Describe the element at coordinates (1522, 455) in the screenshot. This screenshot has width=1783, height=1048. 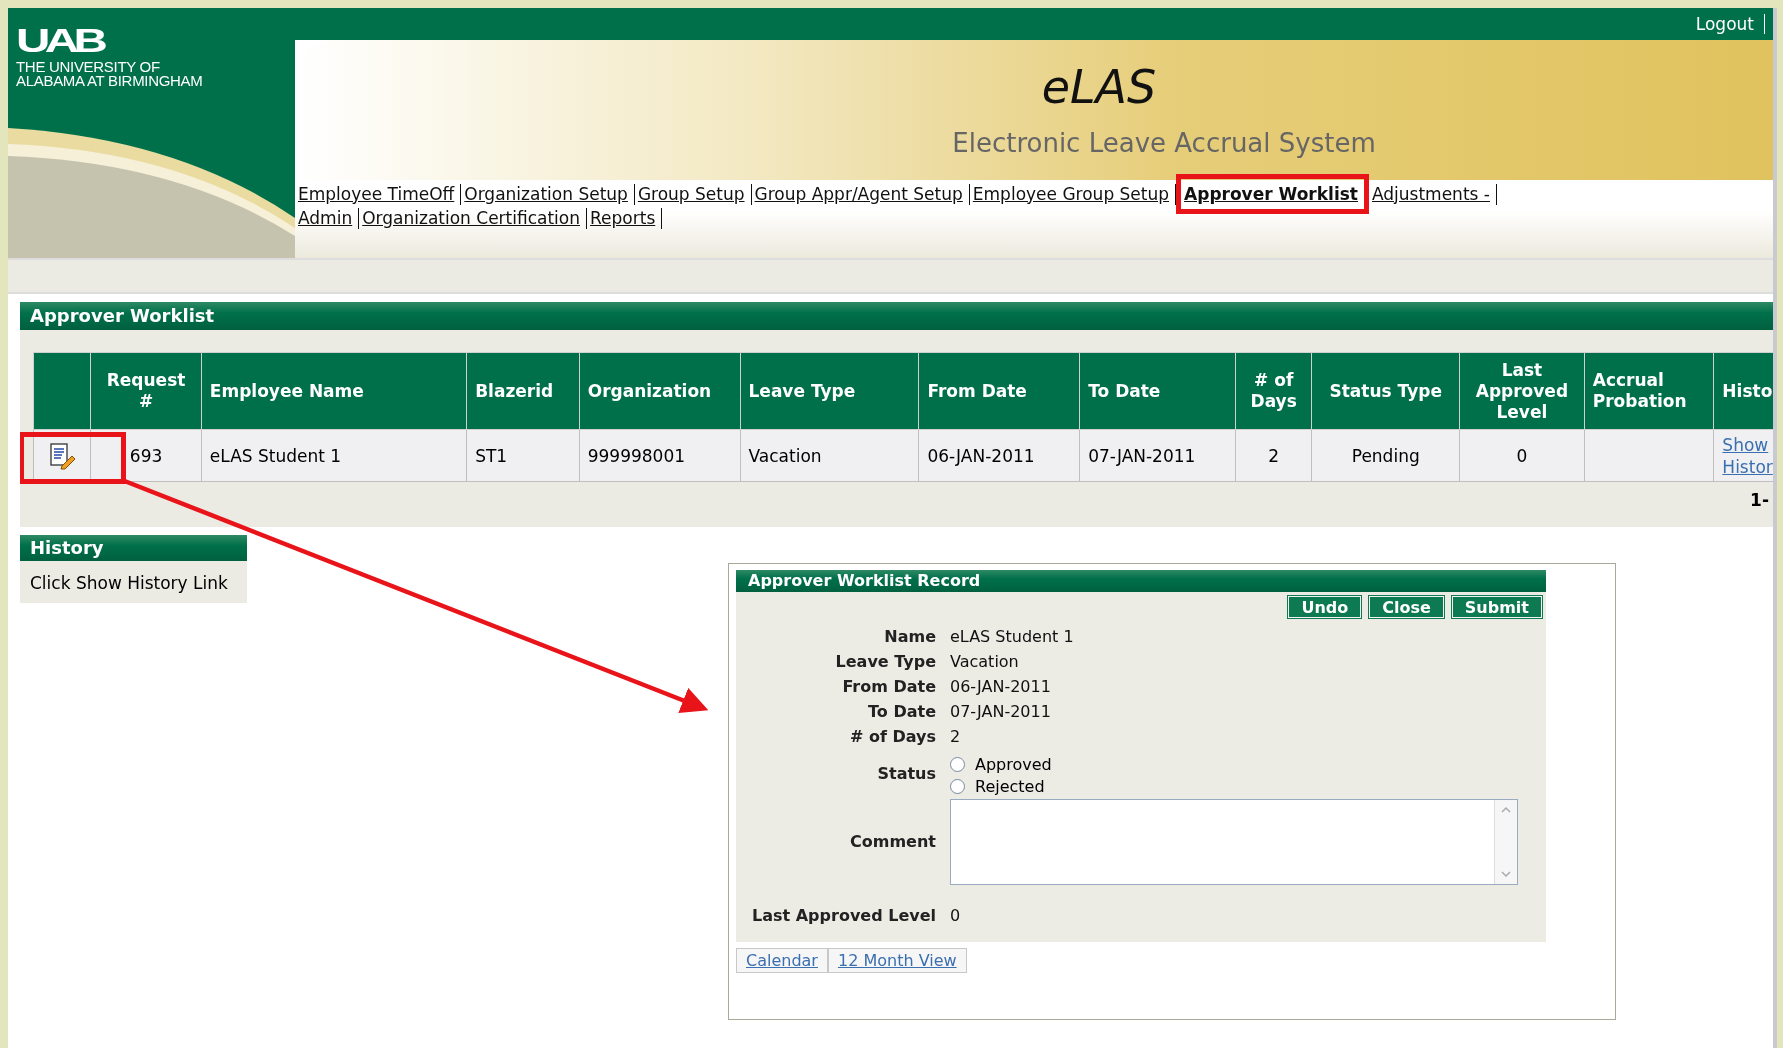
I see `table-cell: 0` at that location.